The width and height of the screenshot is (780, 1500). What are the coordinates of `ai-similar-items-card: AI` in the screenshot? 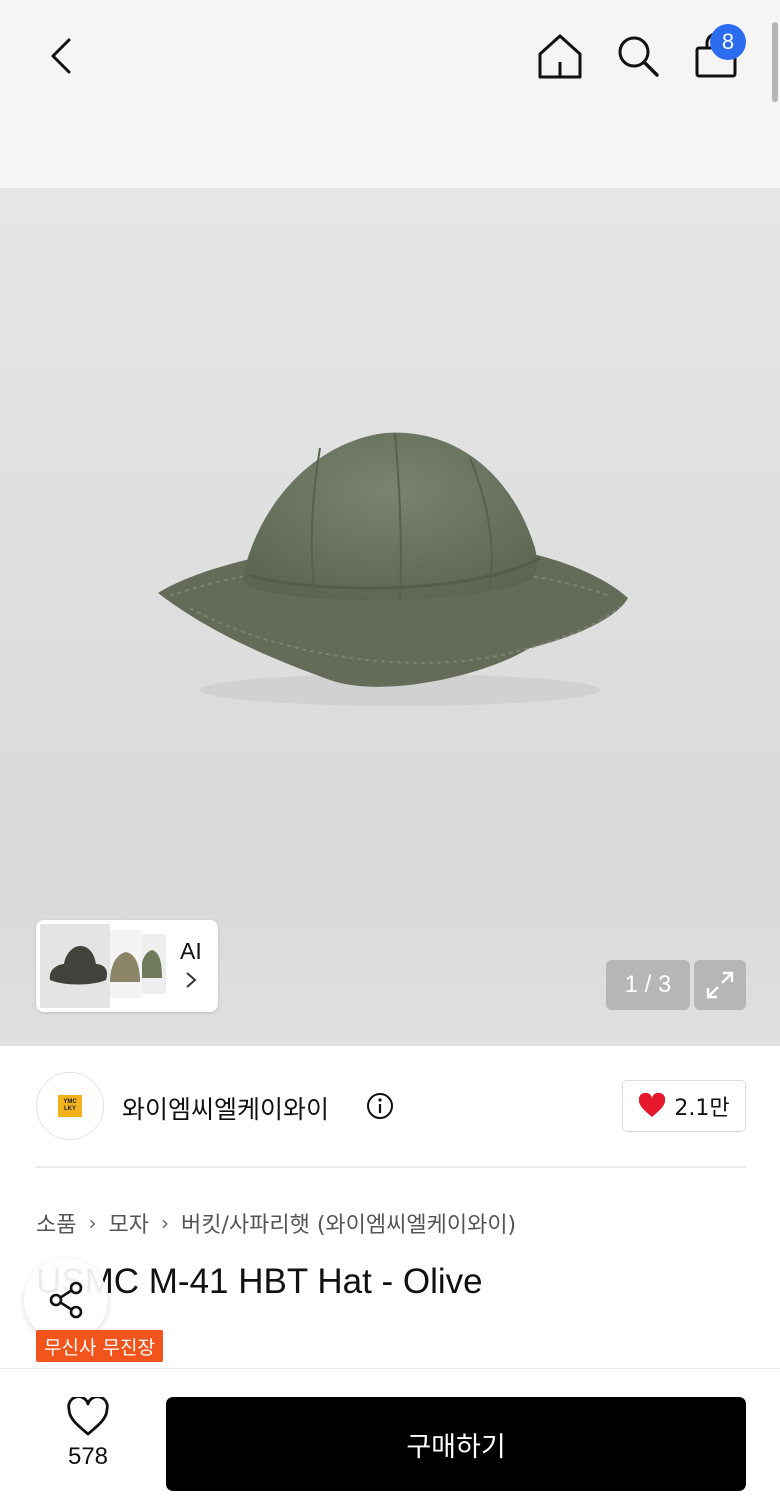 It's located at (127, 966).